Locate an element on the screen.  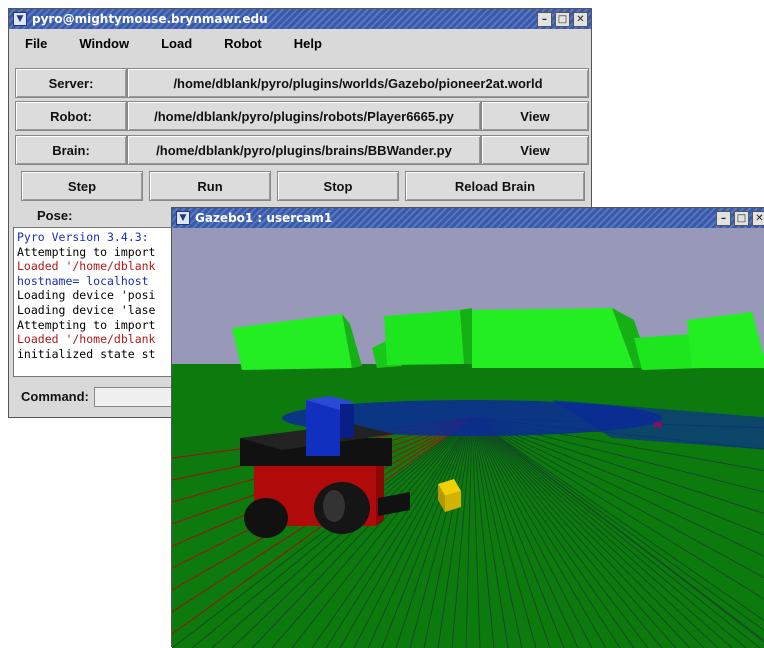
robot-rear-wheel is located at coordinates (266, 518).